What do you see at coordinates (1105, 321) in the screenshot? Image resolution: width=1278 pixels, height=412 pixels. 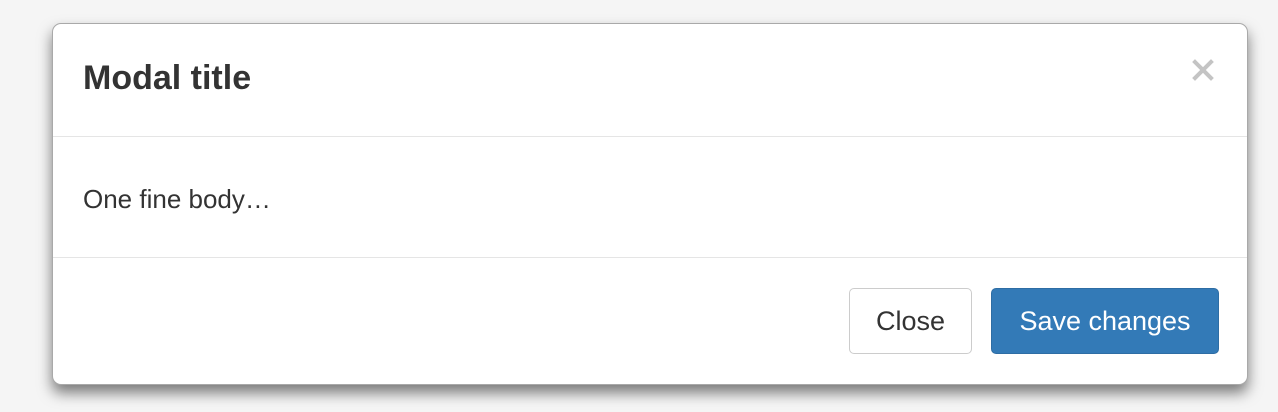 I see `save-changes-button: Save changes` at bounding box center [1105, 321].